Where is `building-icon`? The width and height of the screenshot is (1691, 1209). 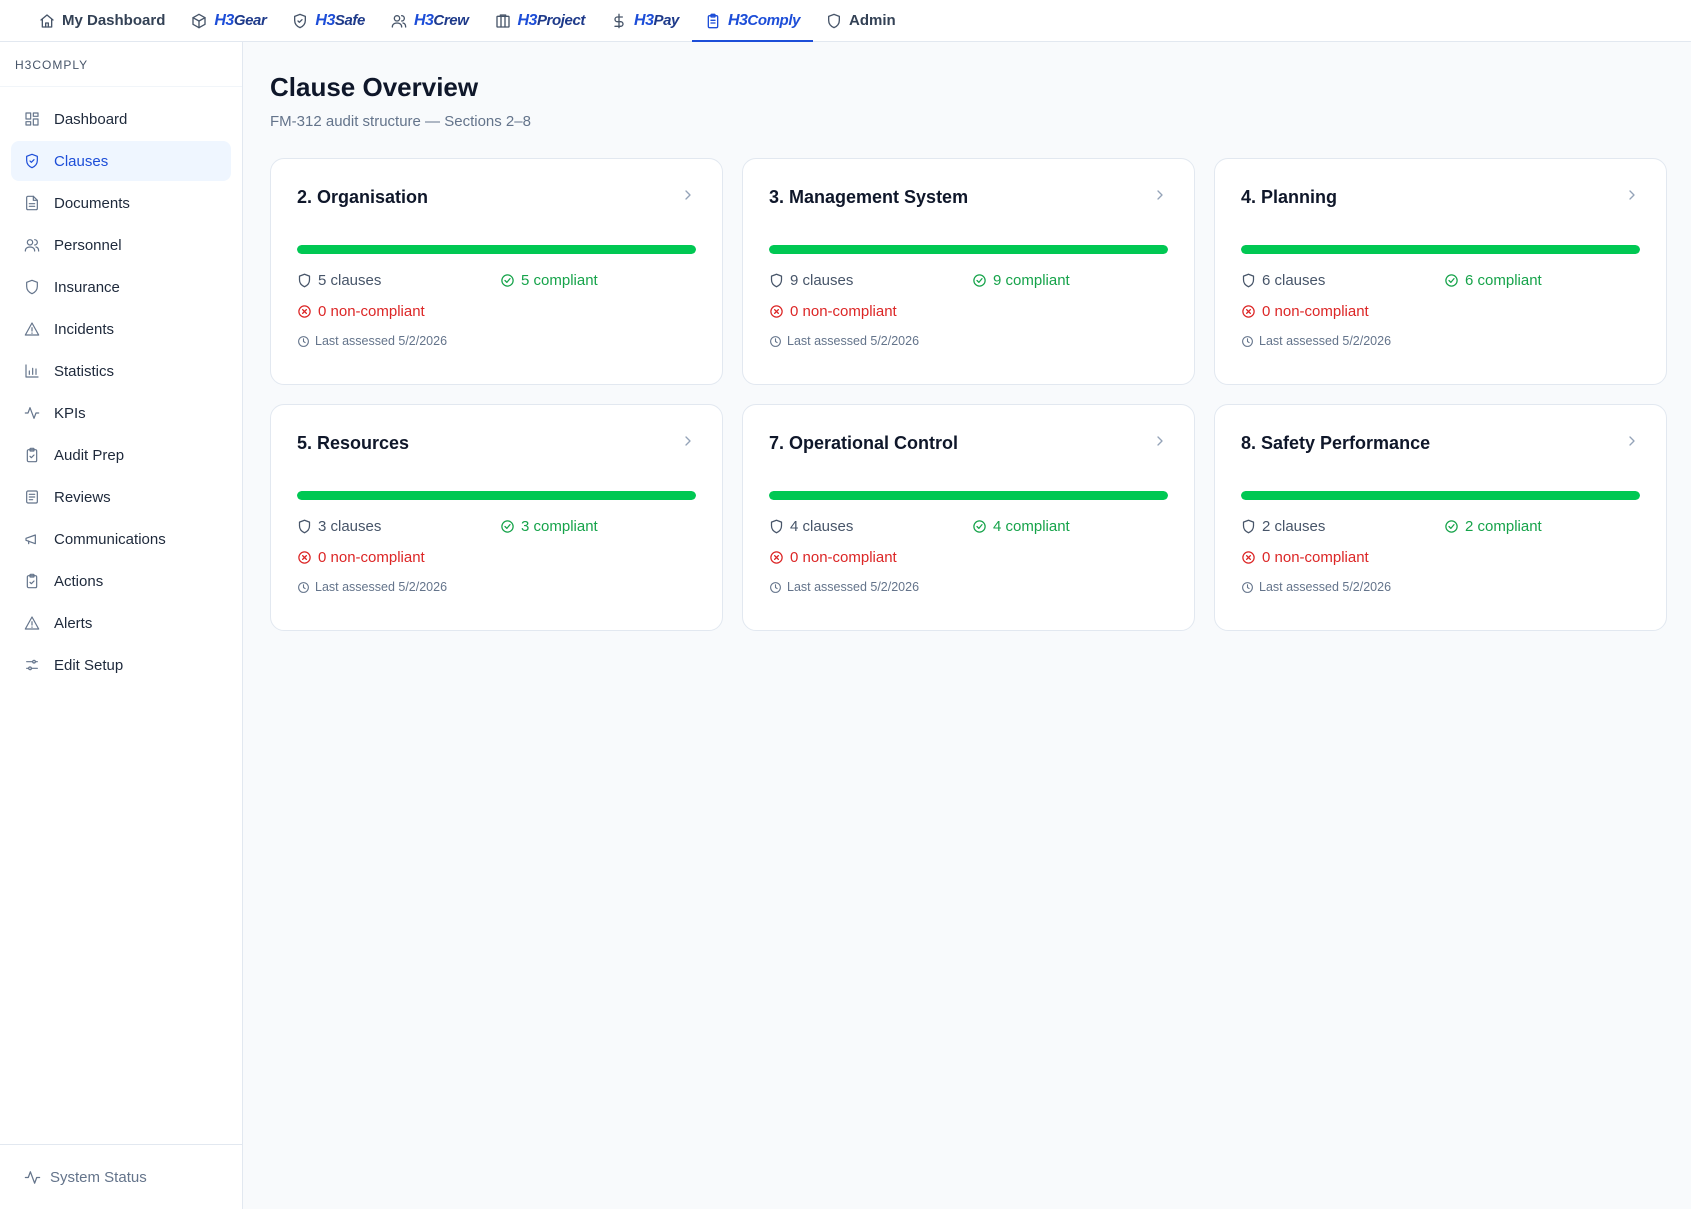 building-icon is located at coordinates (502, 20).